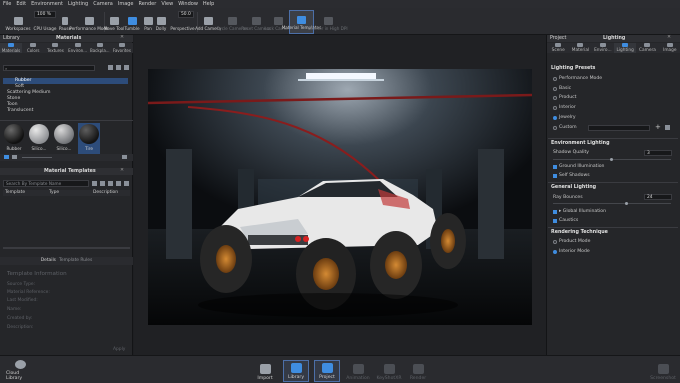  I want to click on export-template-icon, so click(118, 183).